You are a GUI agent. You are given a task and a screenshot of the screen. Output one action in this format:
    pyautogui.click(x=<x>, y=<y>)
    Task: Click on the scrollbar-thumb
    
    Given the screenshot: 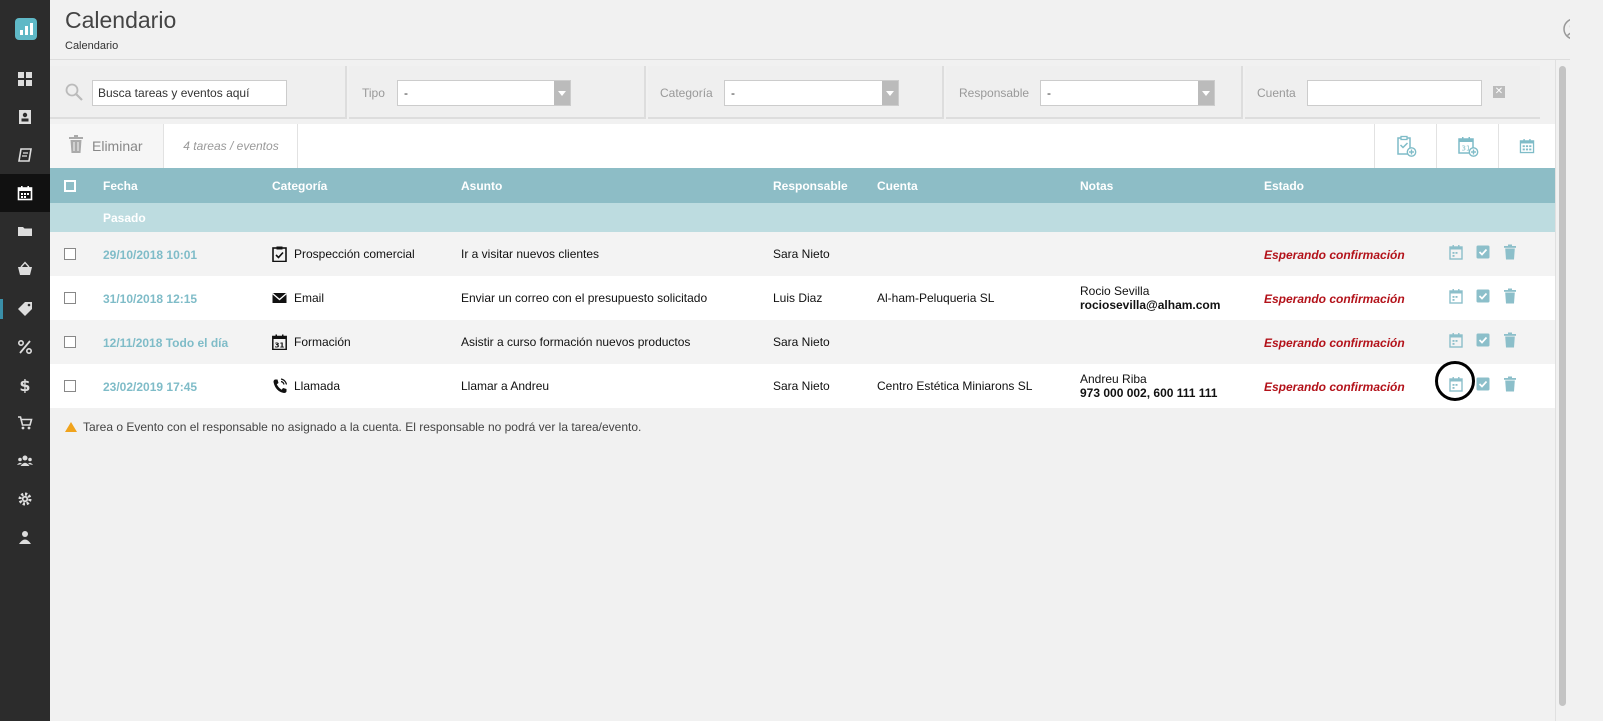 What is the action you would take?
    pyautogui.click(x=1562, y=386)
    